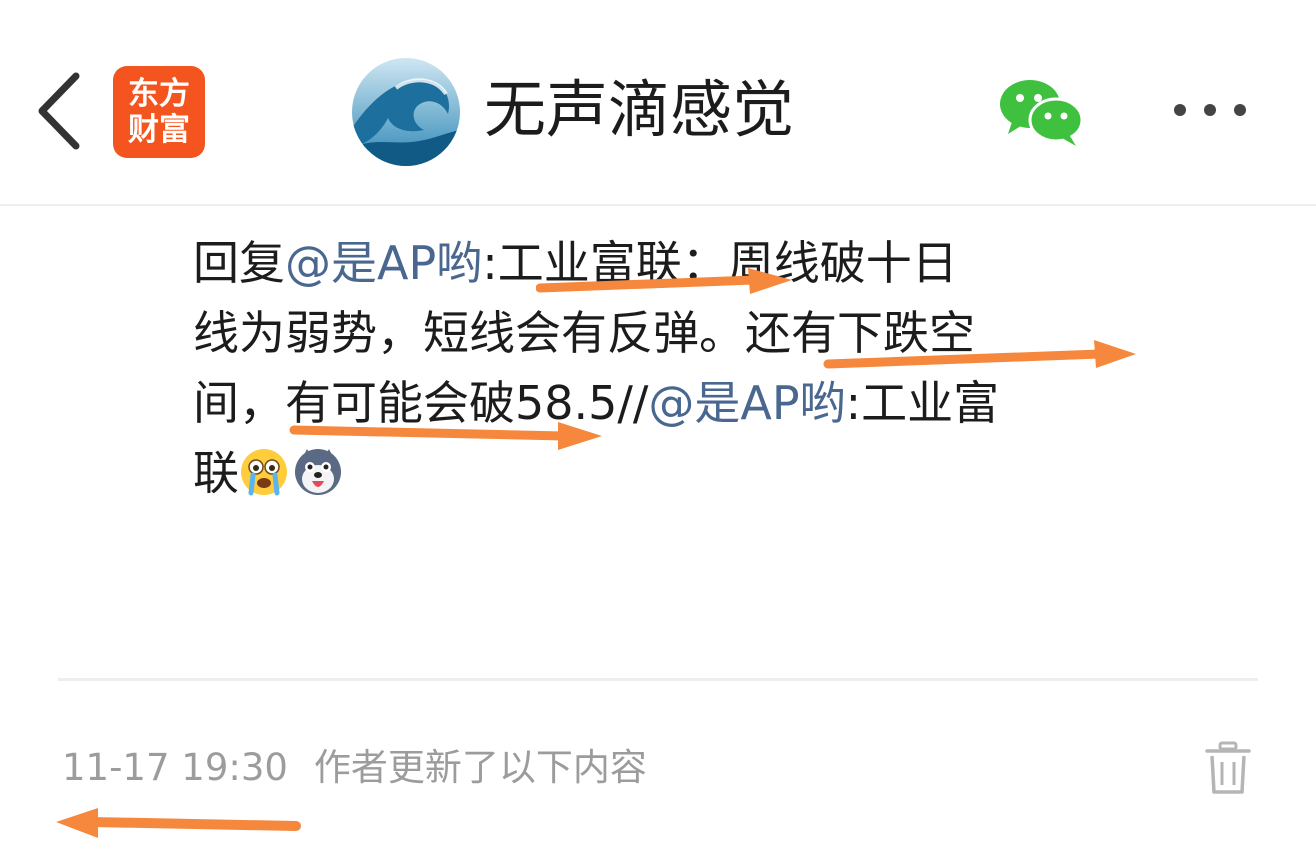 The height and width of the screenshot is (850, 1316). I want to click on avatar, so click(406, 112).